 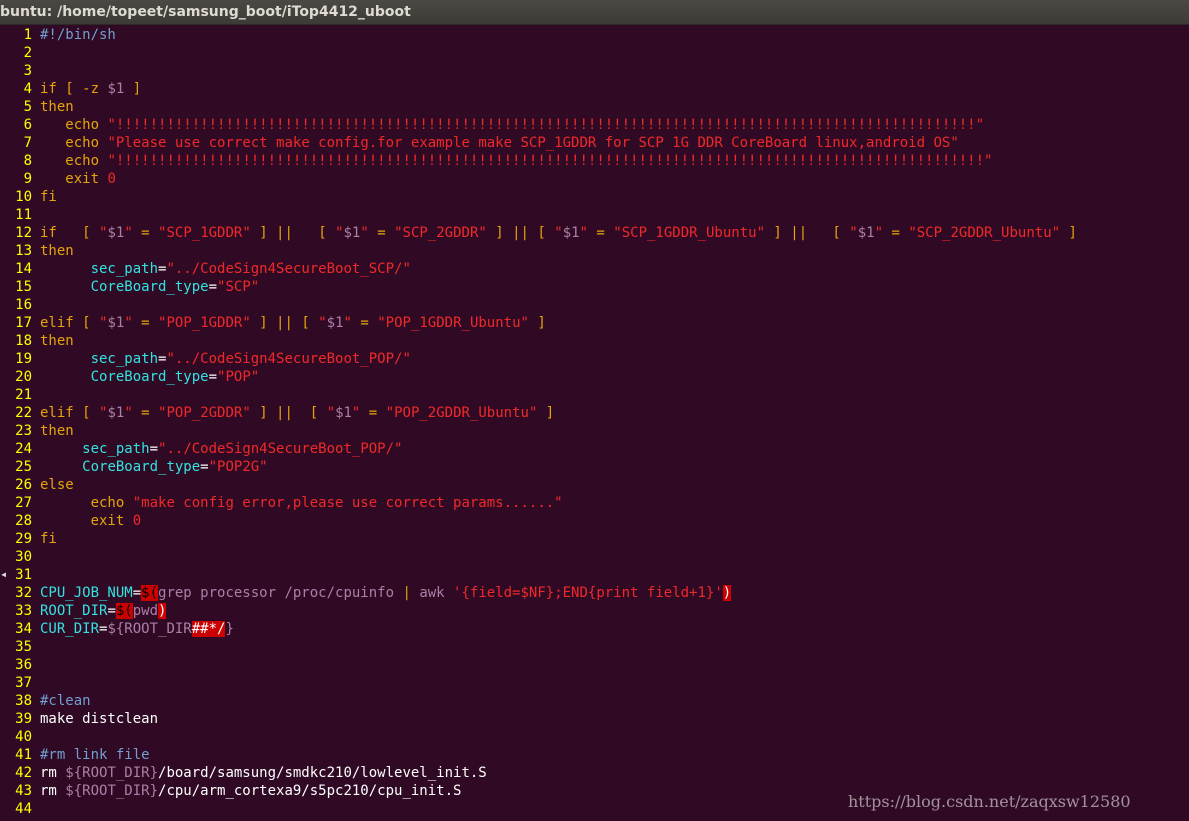 I want to click on code-token: '{field=$NF};END{print field+1}', so click(x=588, y=593).